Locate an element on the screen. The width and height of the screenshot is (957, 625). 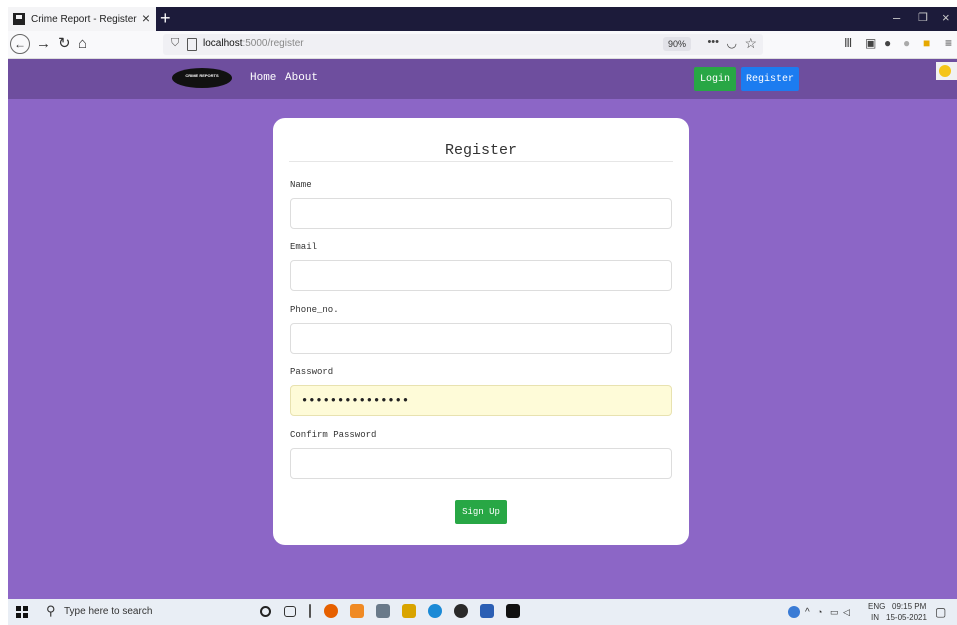
window-close-icon: × is located at coordinates (946, 18).